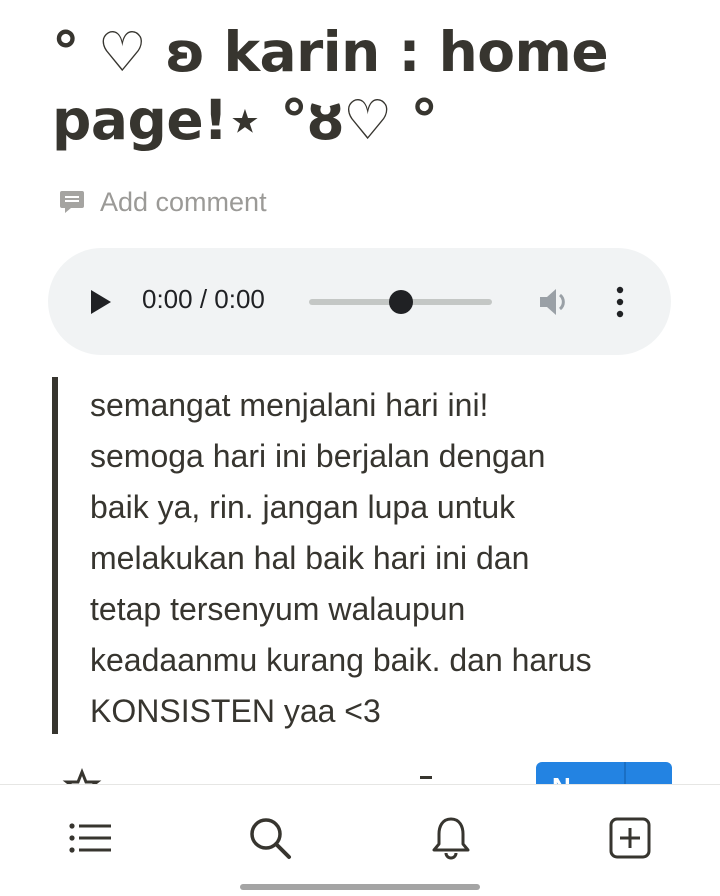 This screenshot has height=896, width=720. Describe the element at coordinates (303, 507) in the screenshot. I see `quote-line: baik ya, rin. jangan lupa untuk` at that location.